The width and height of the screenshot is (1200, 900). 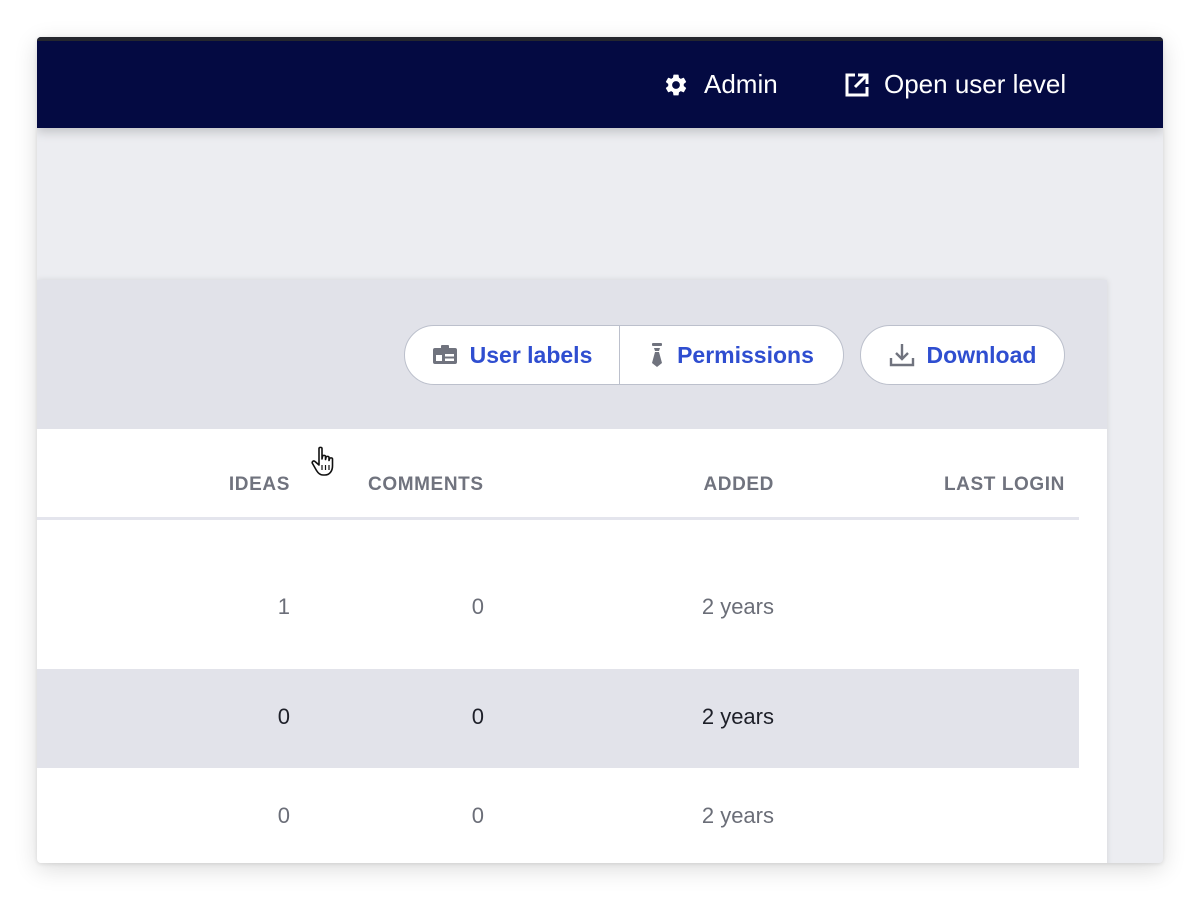 What do you see at coordinates (1004, 485) in the screenshot?
I see `column-header-last-login: LAST LOGIN` at bounding box center [1004, 485].